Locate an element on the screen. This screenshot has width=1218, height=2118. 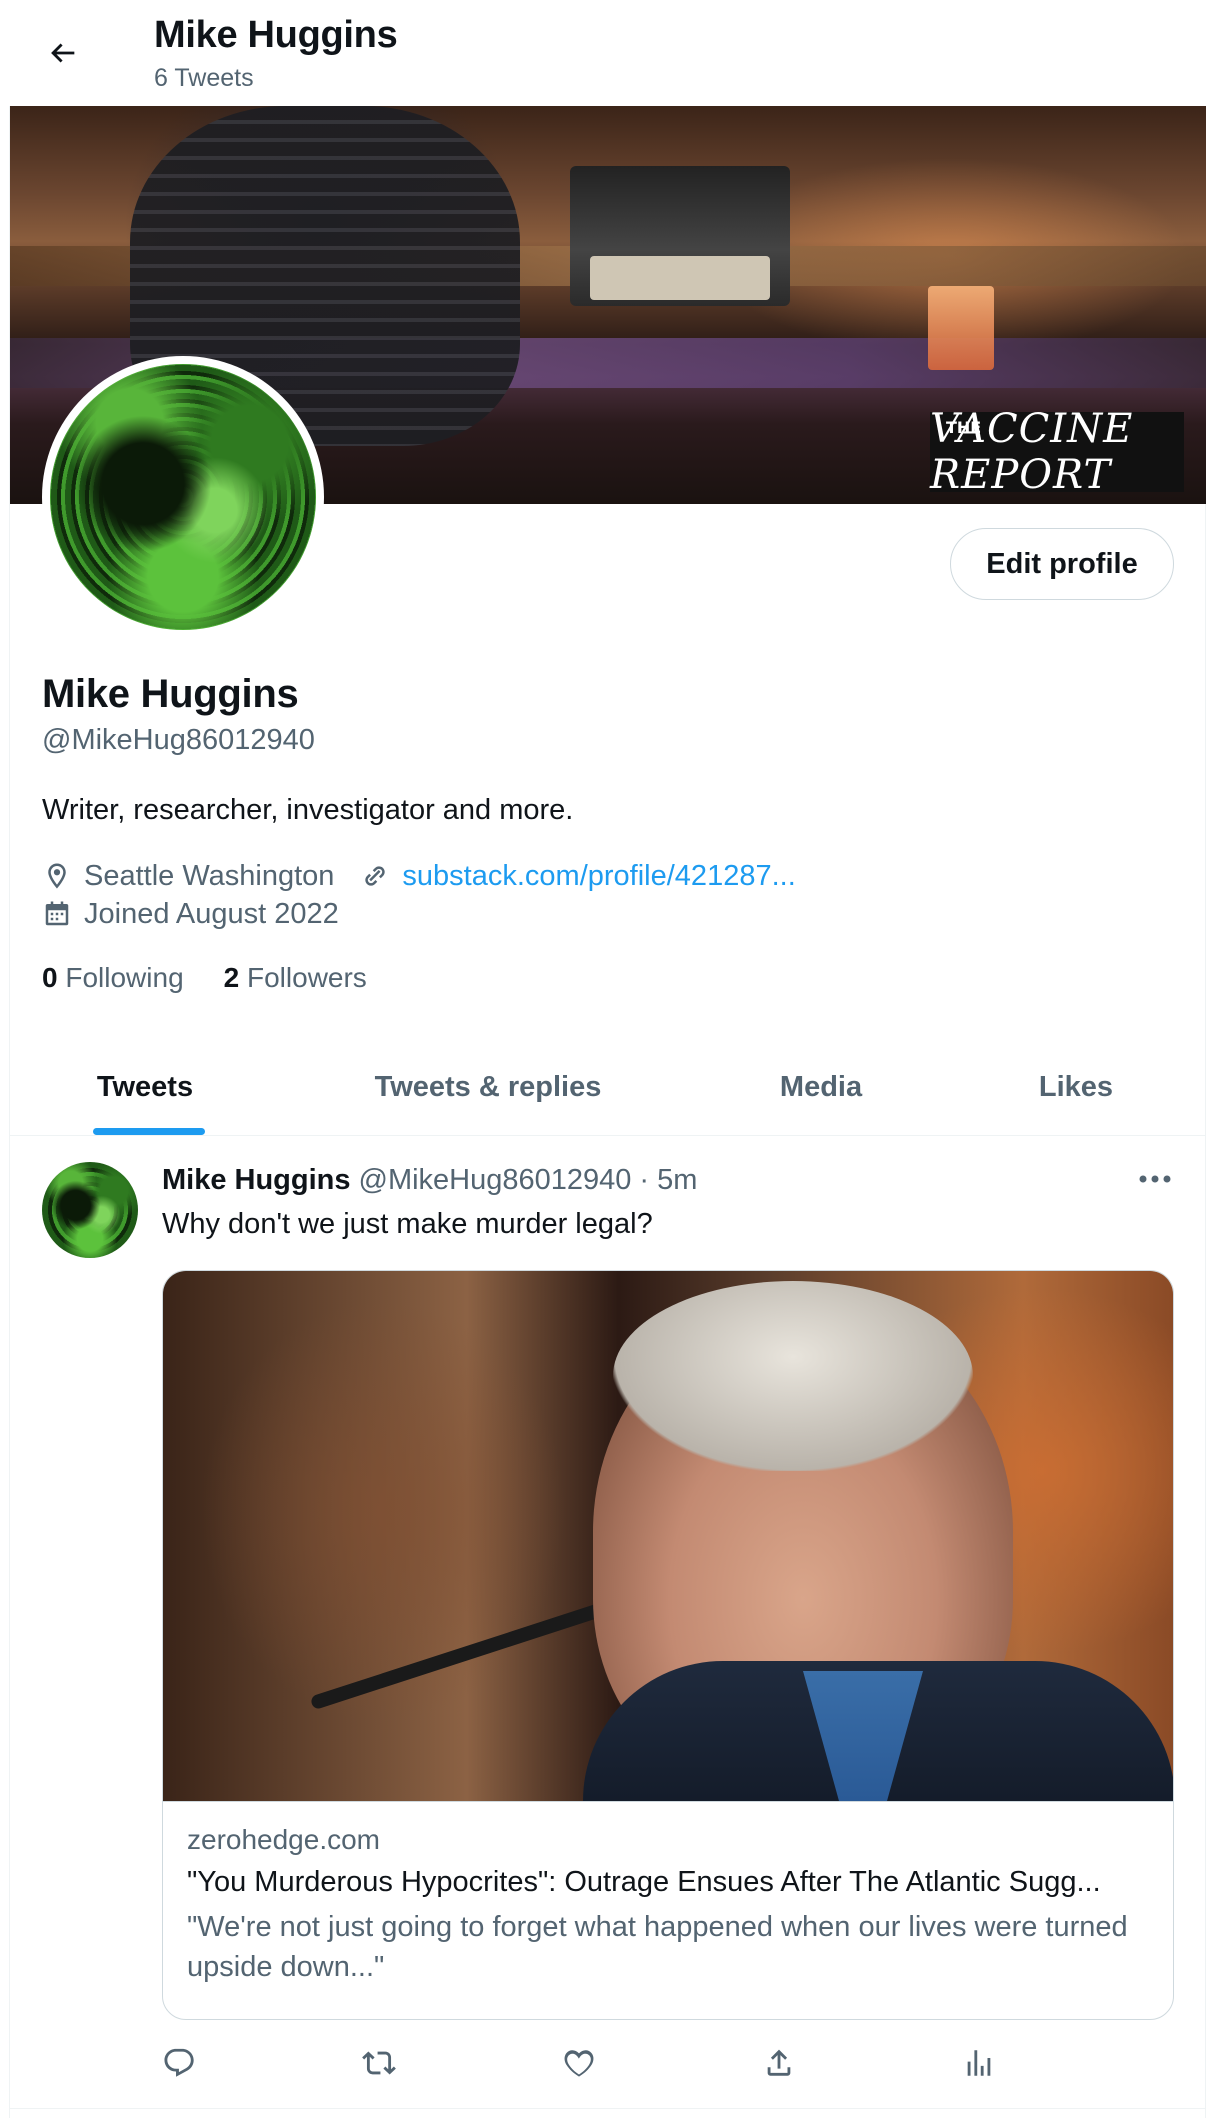
profile-joined-date: Joined August 2022 is located at coordinates (211, 913).